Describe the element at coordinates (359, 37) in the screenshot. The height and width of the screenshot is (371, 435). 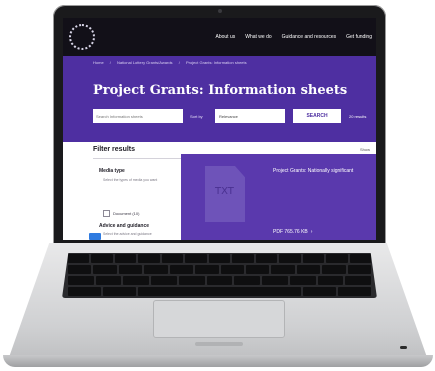
I see `nav-item-funding: Get funding` at that location.